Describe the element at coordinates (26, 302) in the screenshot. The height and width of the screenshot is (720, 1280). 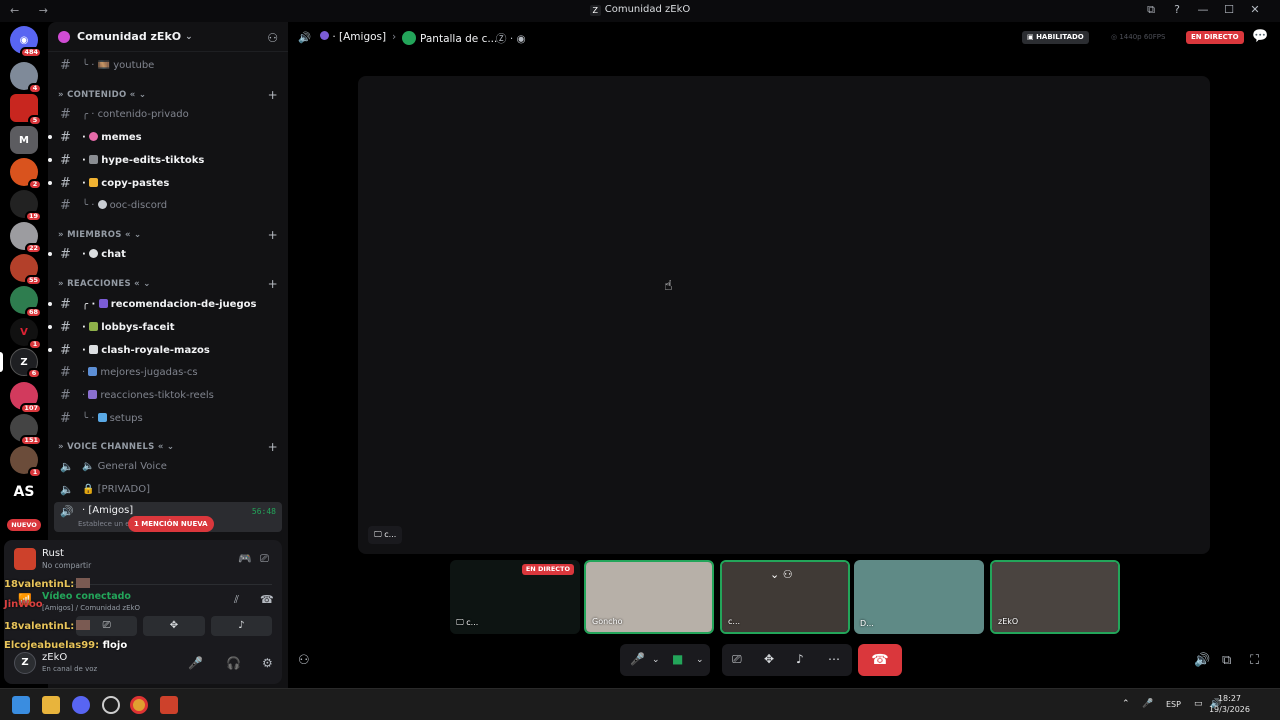
I see `server-icon: 68` at that location.